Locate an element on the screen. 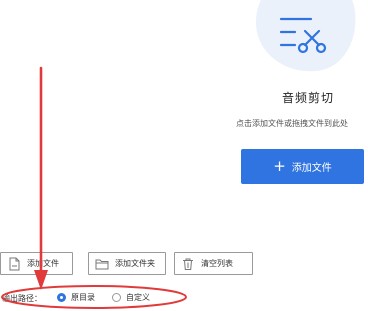  output-option-custom: 自定义 is located at coordinates (131, 297).